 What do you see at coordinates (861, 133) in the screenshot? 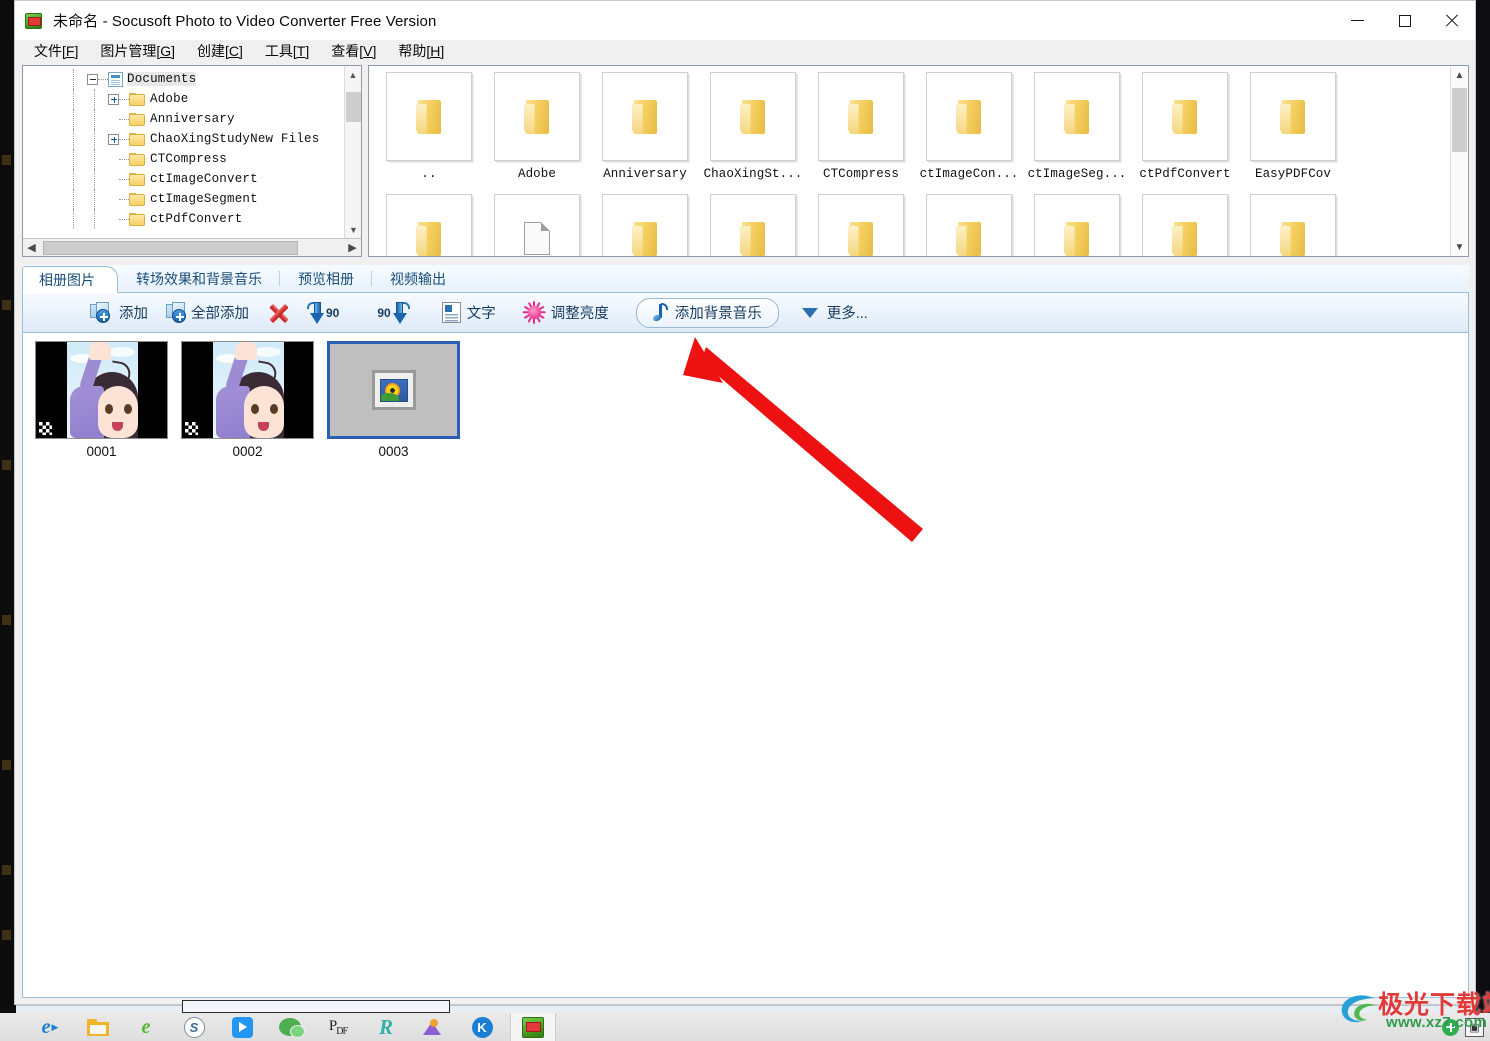
I see `file-item: CTCompress` at bounding box center [861, 133].